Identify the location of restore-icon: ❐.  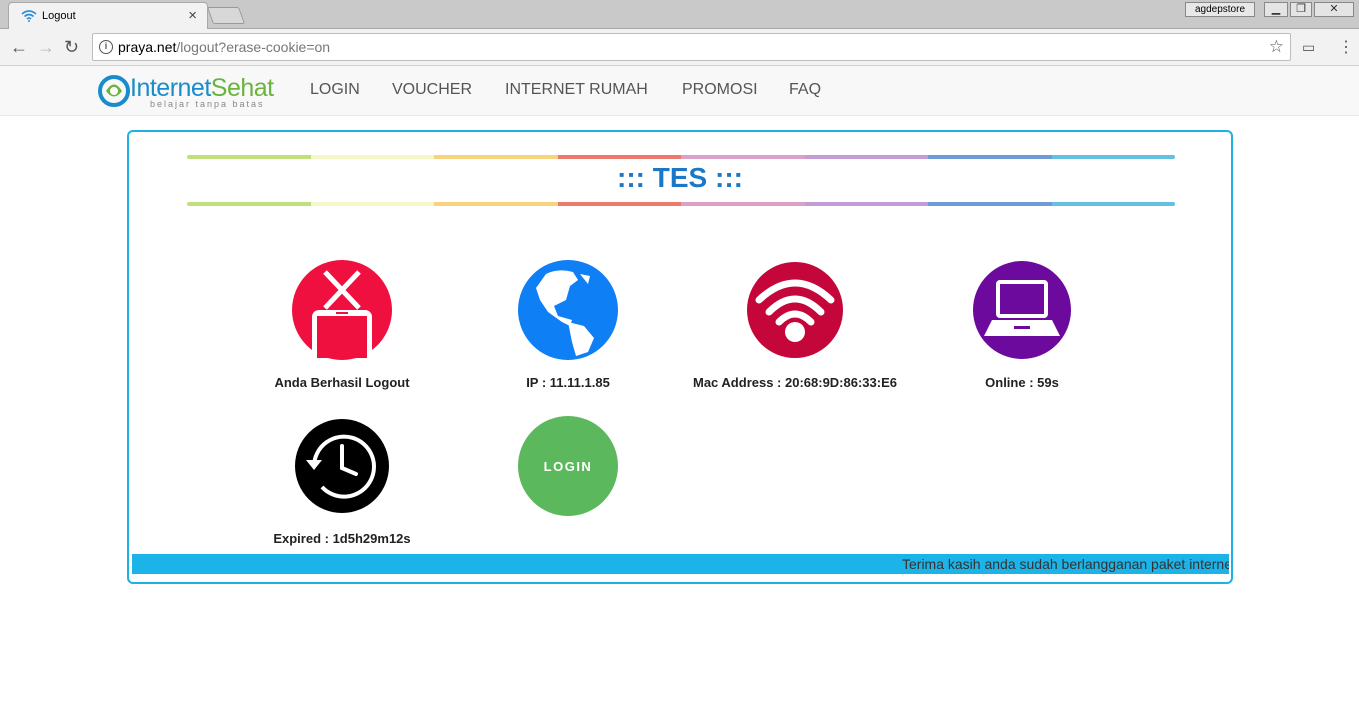
(1301, 9).